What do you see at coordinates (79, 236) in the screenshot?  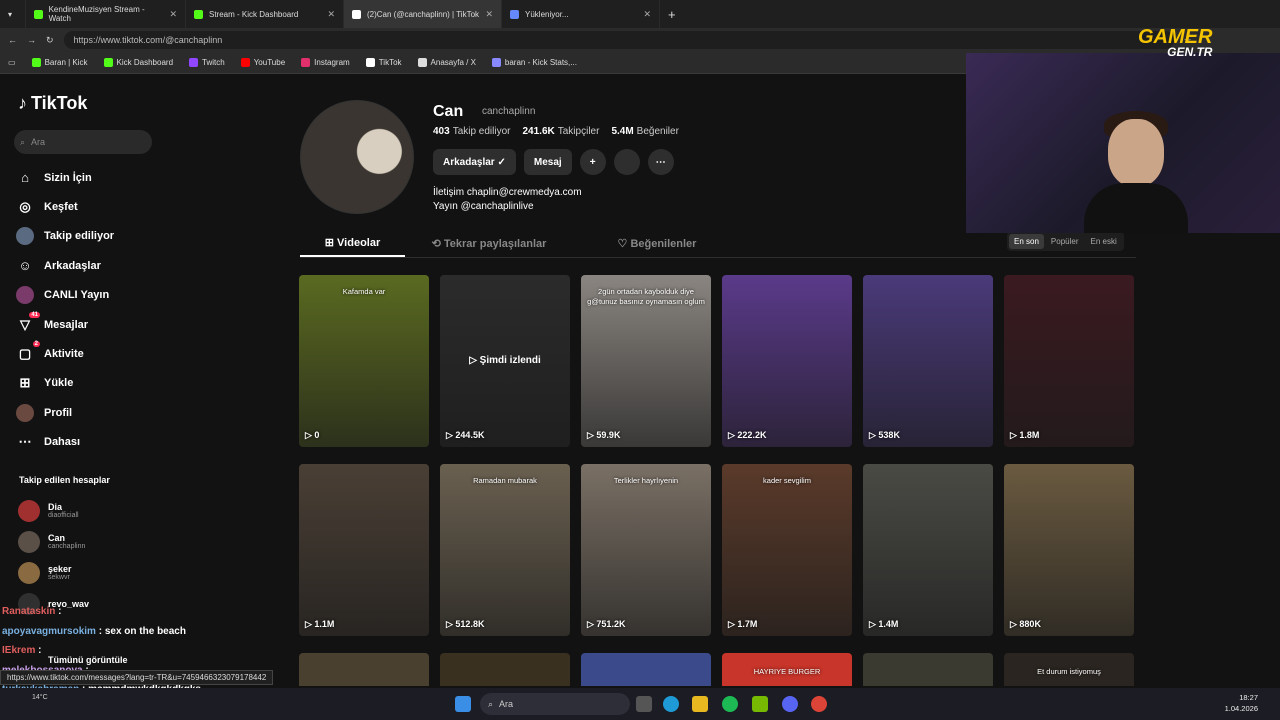 I see `nav-label: Takip ediliyor` at bounding box center [79, 236].